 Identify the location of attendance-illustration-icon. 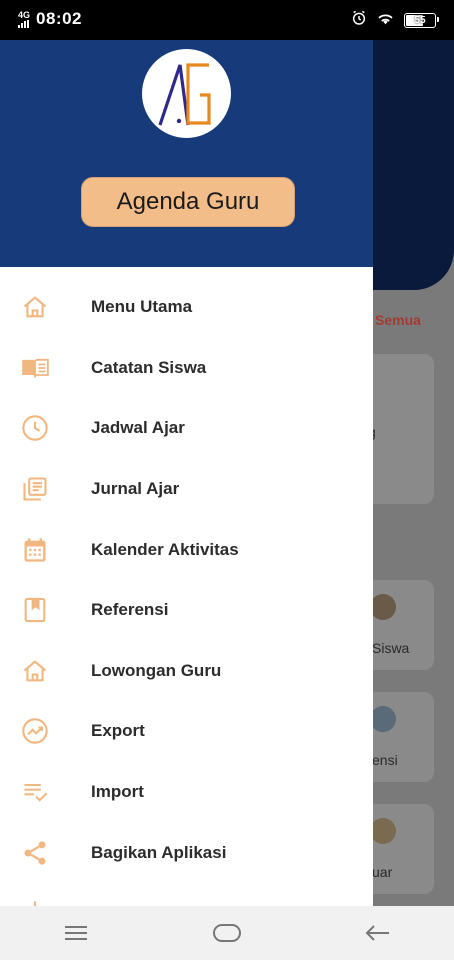
(383, 719).